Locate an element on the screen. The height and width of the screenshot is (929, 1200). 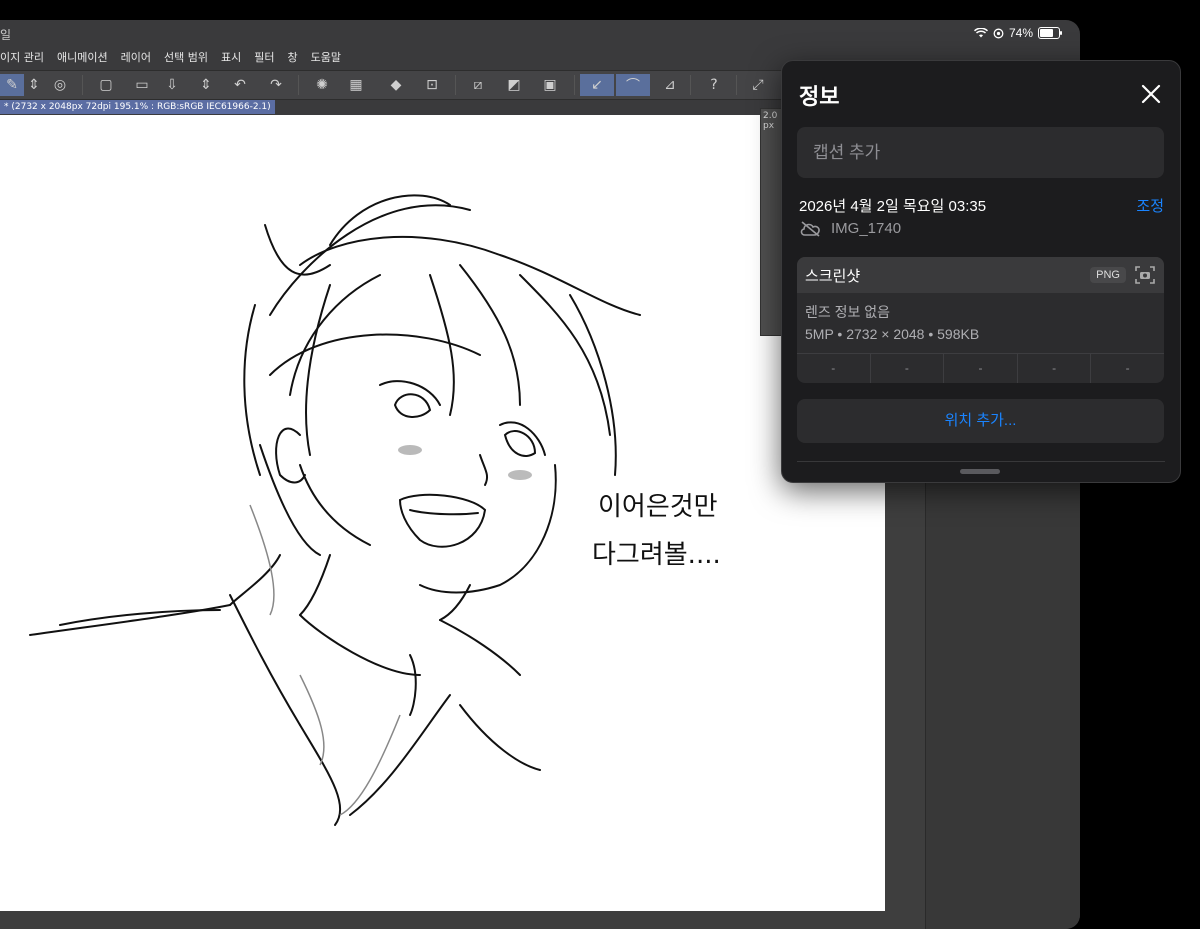
exif-row: - - - - - is located at coordinates (980, 368).